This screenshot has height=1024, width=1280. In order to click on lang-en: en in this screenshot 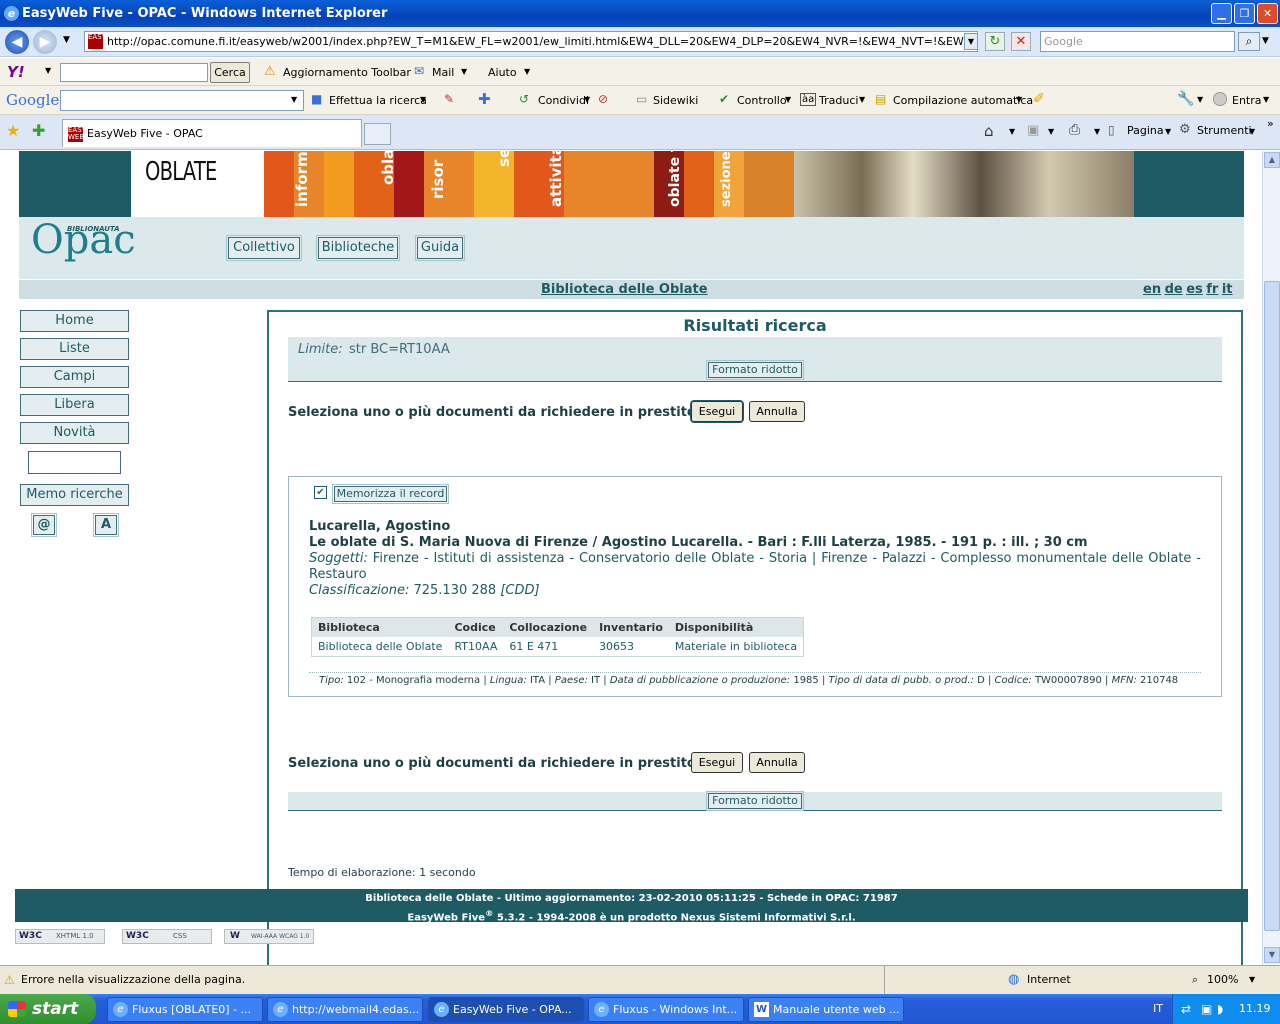, I will do `click(1152, 289)`.